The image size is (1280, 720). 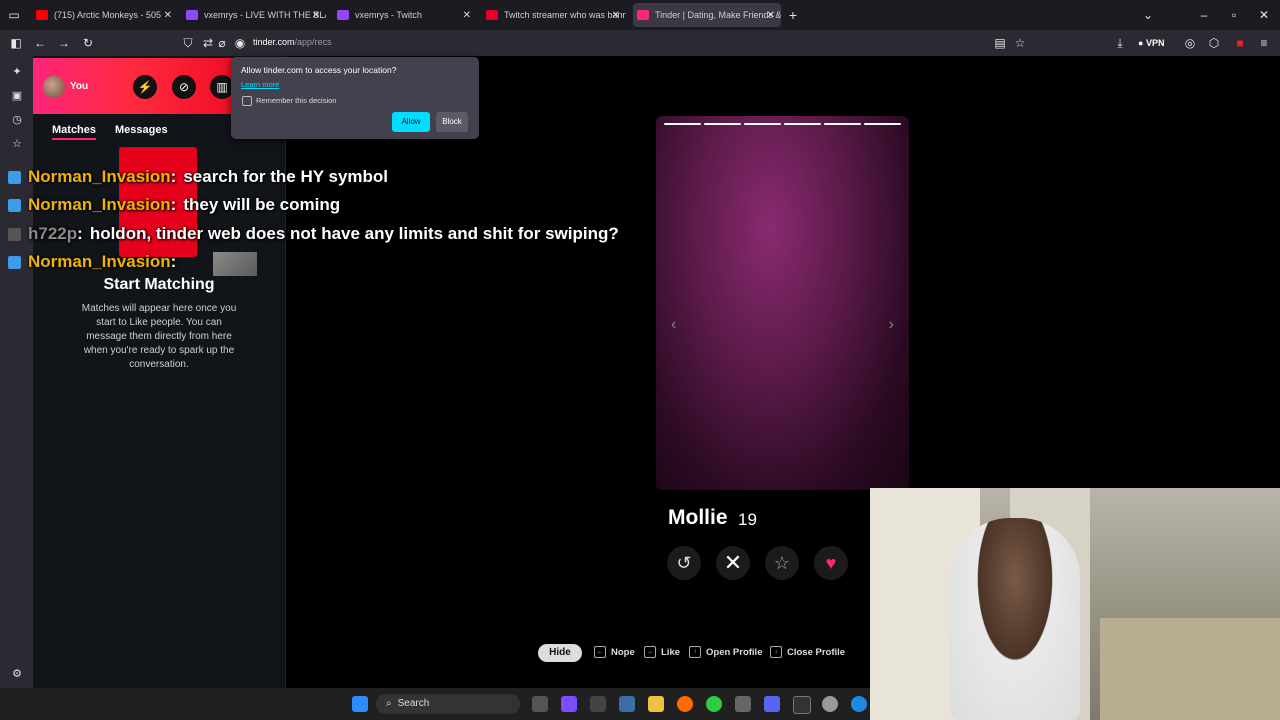 What do you see at coordinates (733, 563) in the screenshot?
I see `nope-button: ✕` at bounding box center [733, 563].